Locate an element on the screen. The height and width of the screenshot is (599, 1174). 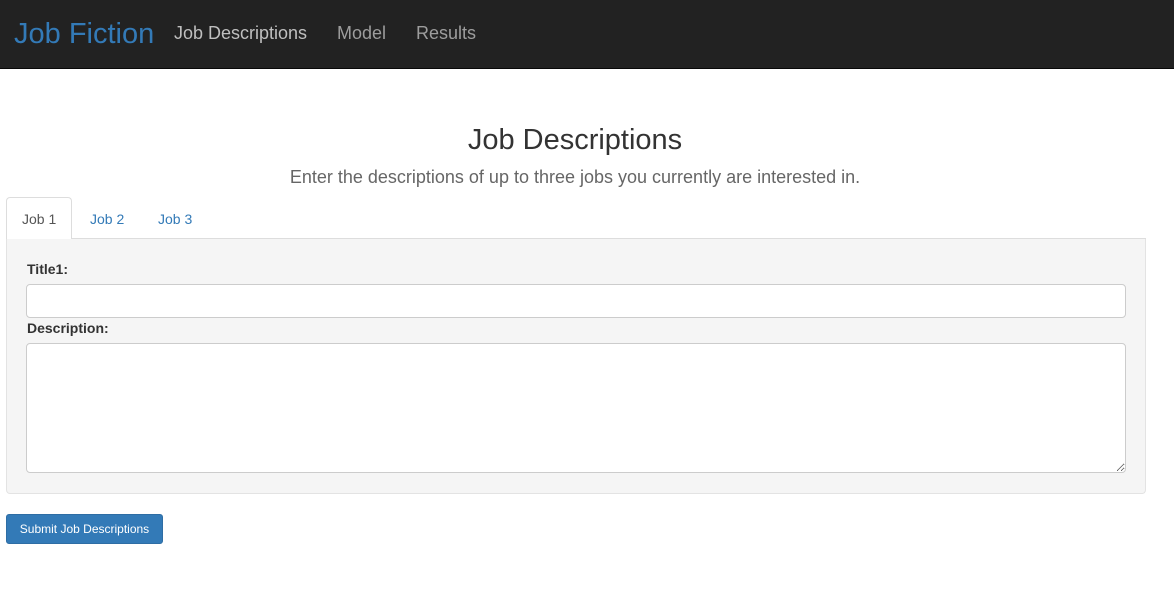
tab-job-2: Job 2 is located at coordinates (107, 218).